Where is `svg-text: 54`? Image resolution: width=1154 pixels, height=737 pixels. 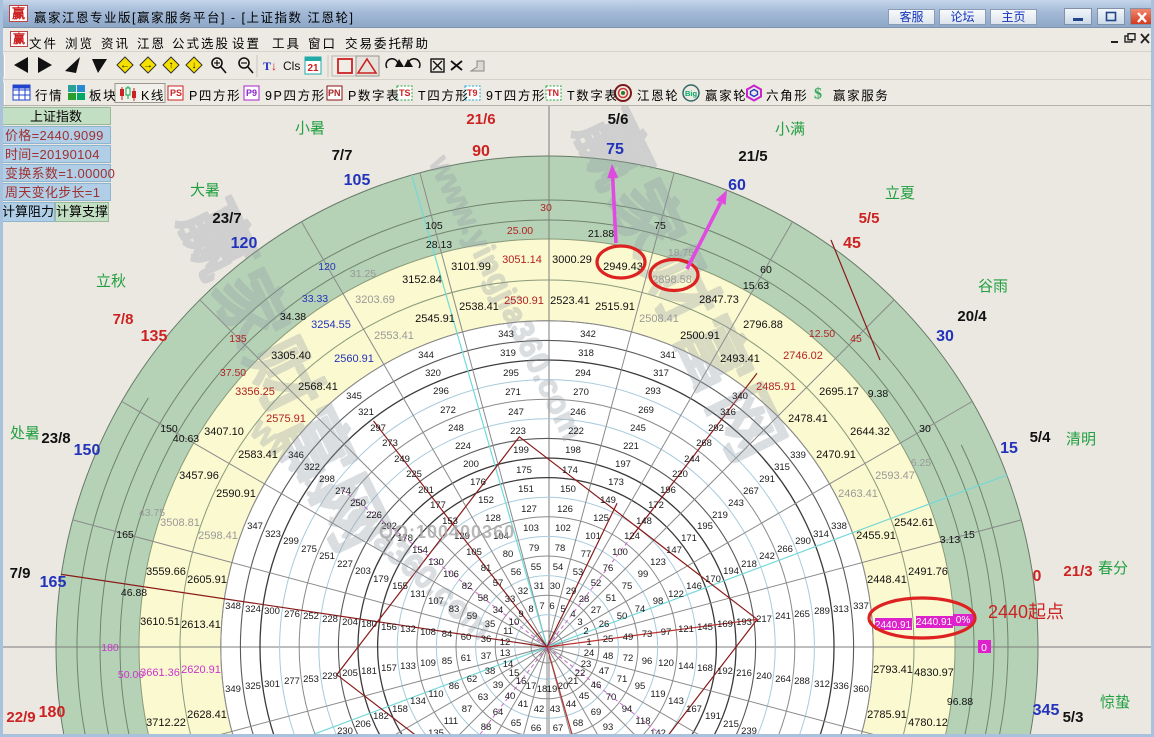 svg-text: 54 is located at coordinates (558, 567).